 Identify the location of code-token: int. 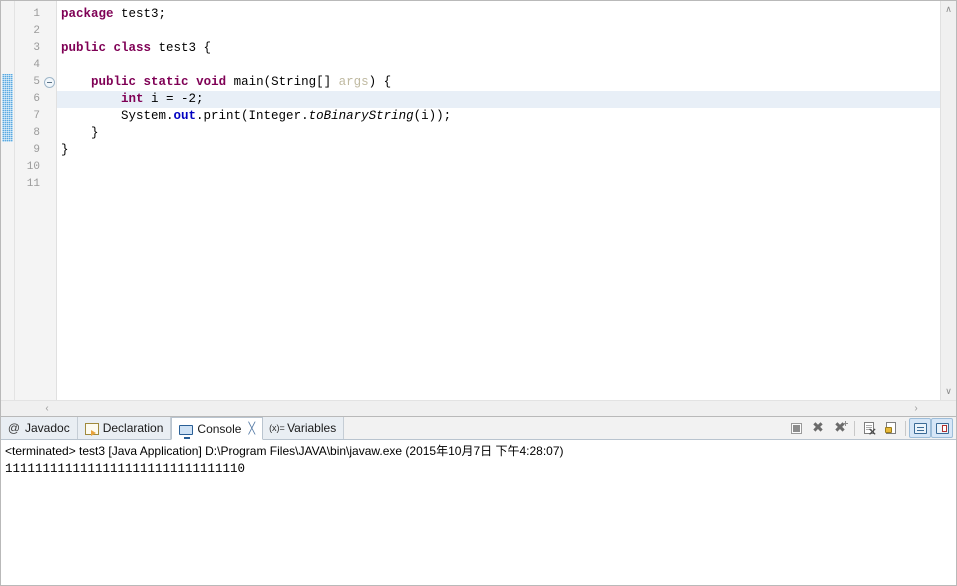
(132, 99).